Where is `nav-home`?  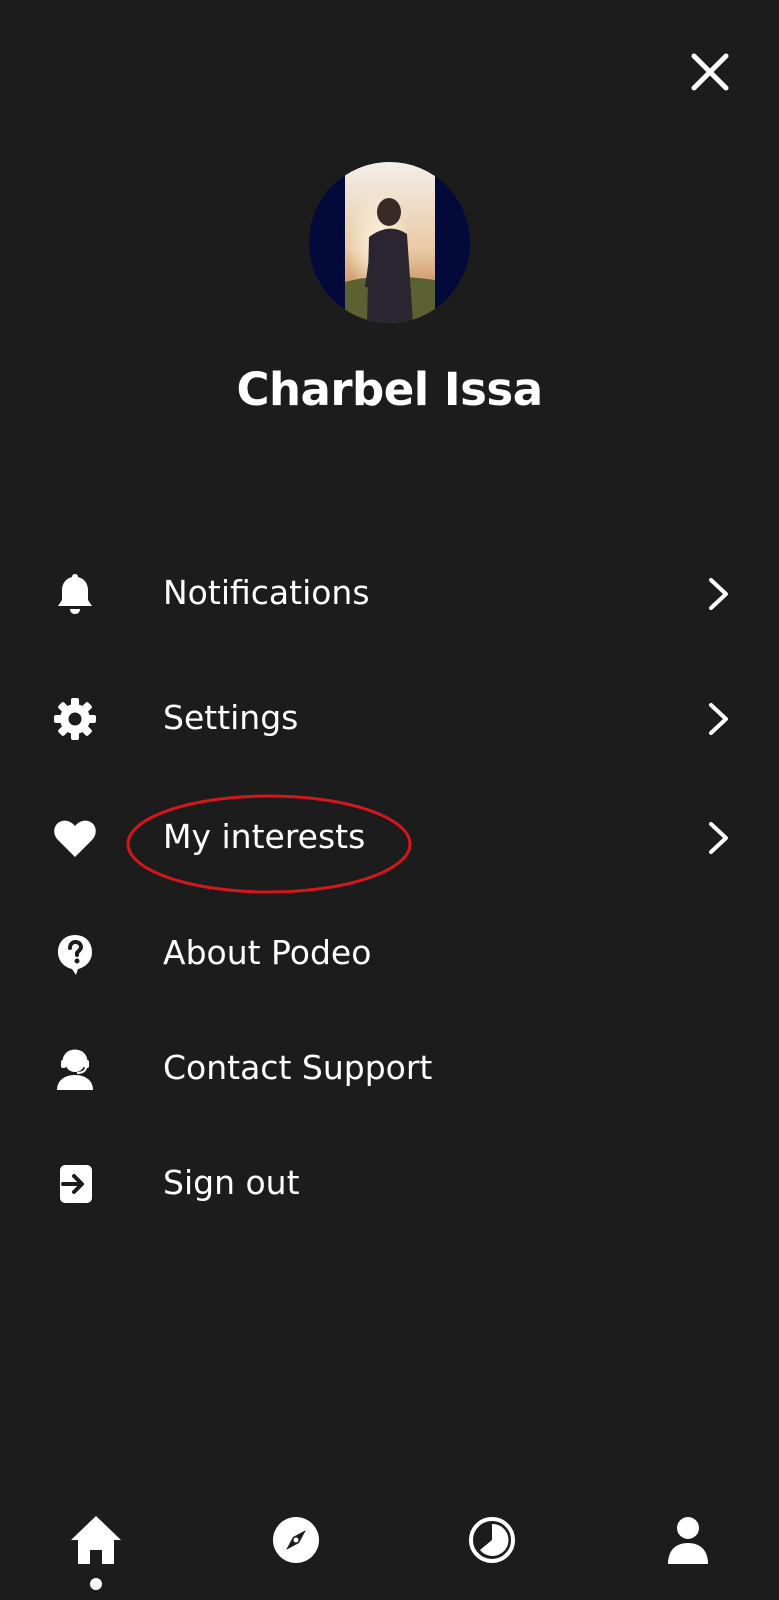
nav-home is located at coordinates (96, 1540).